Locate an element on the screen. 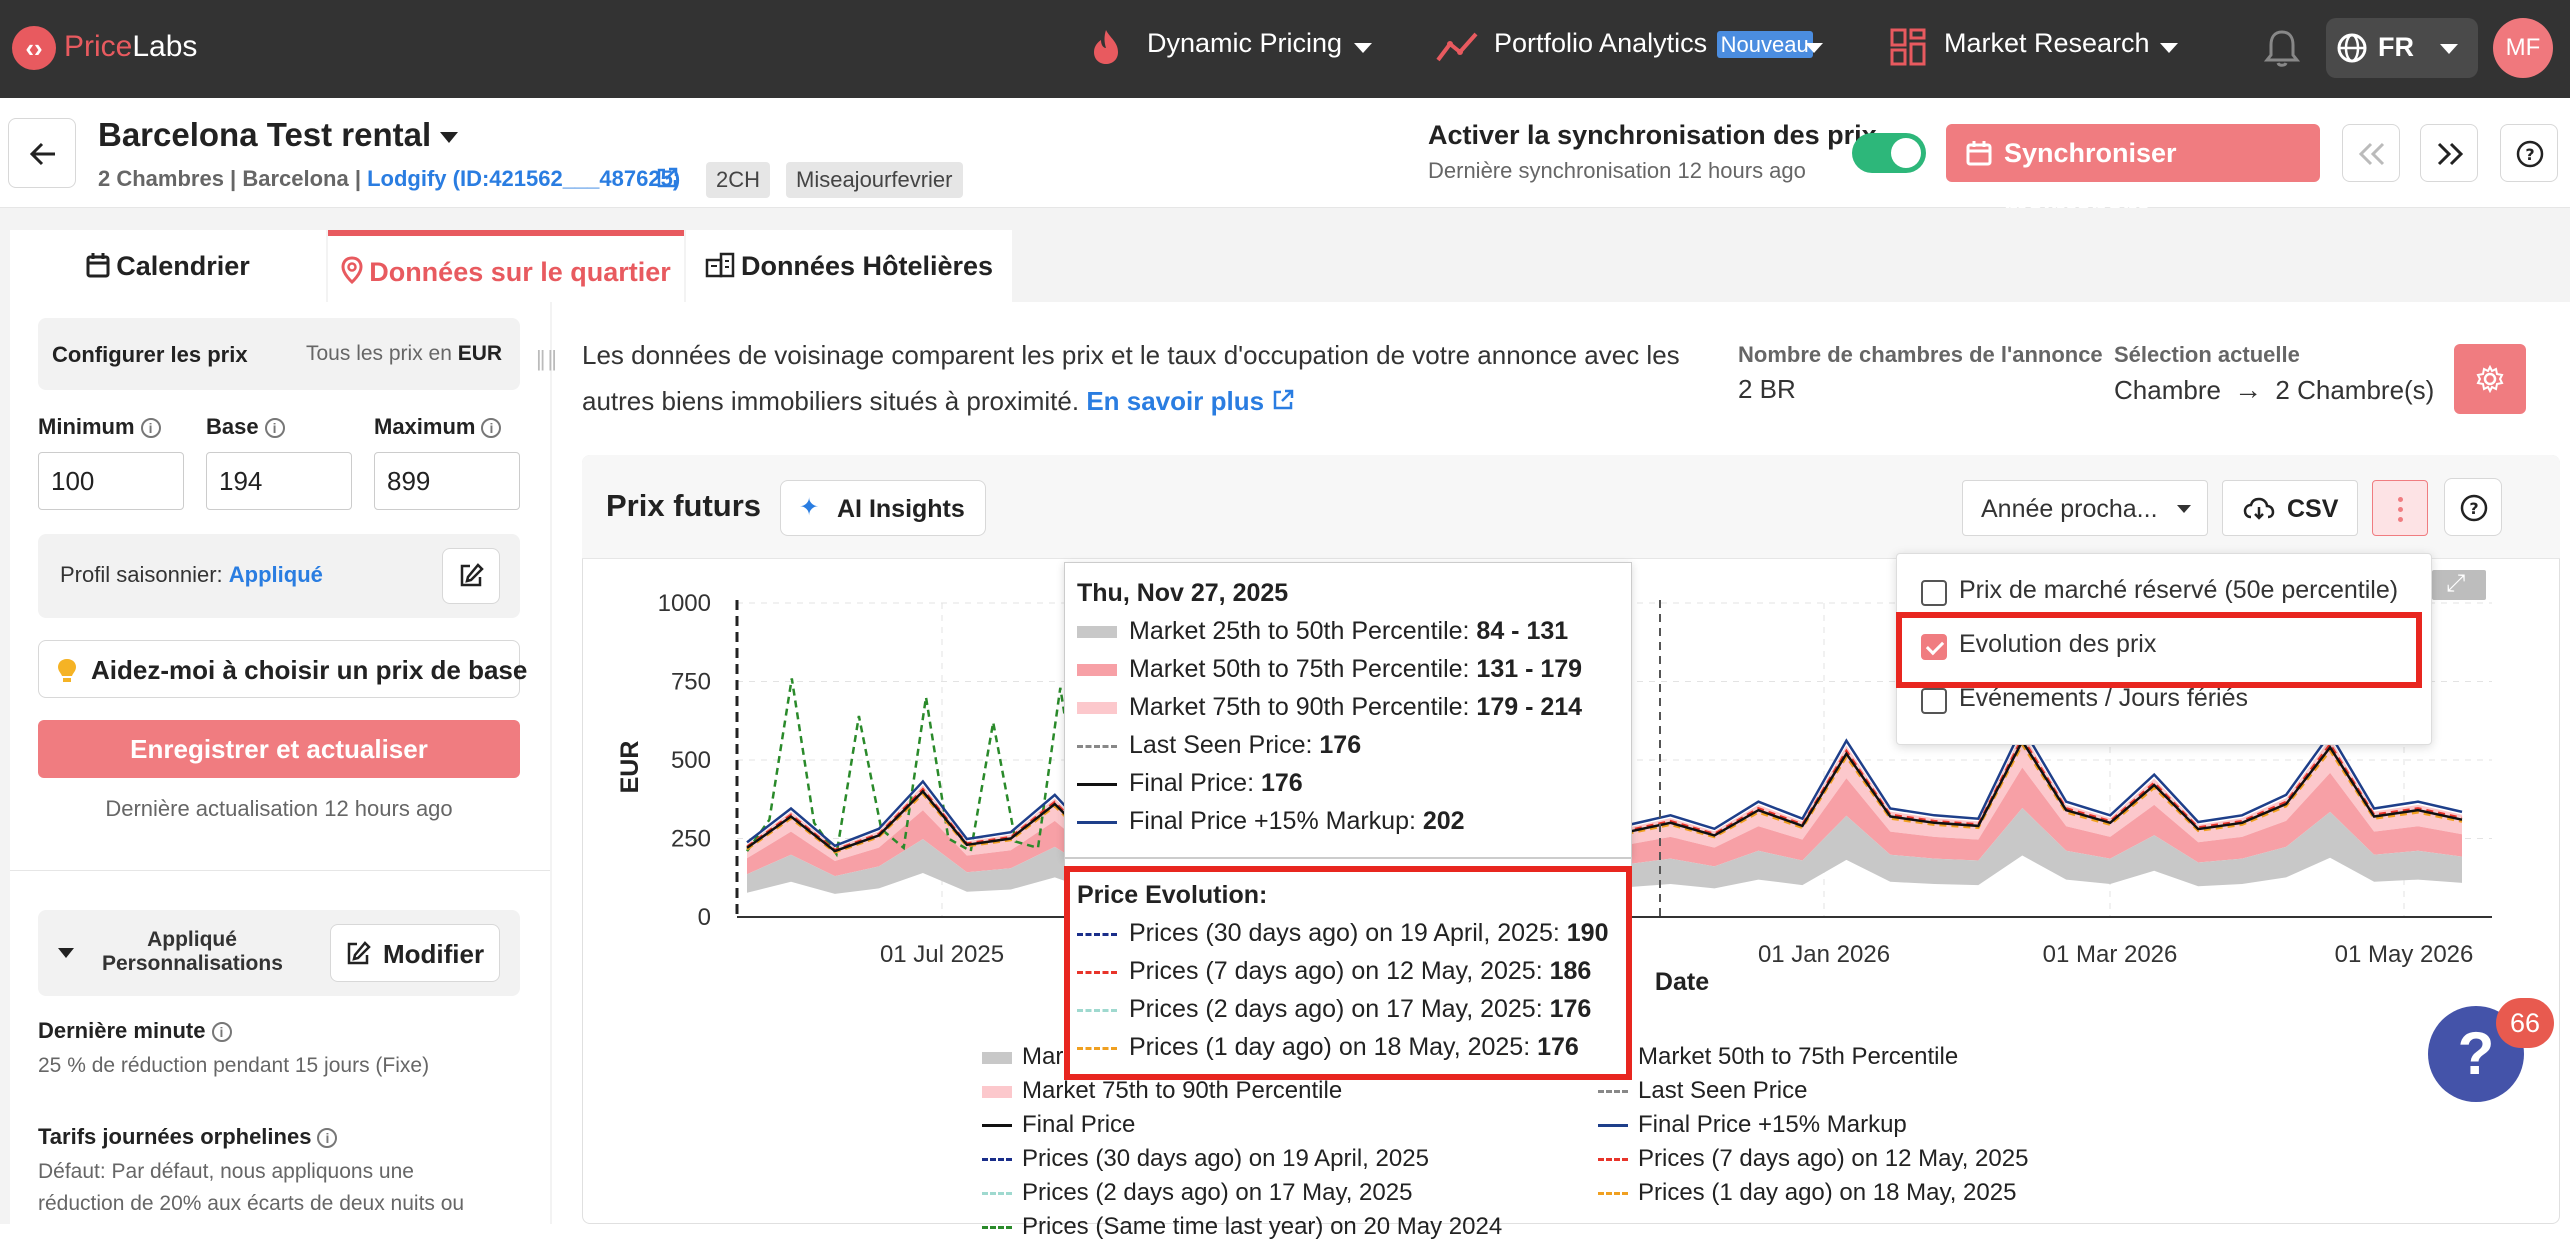 This screenshot has width=2570, height=1241. tab-calendar: Calendrier is located at coordinates (168, 266).